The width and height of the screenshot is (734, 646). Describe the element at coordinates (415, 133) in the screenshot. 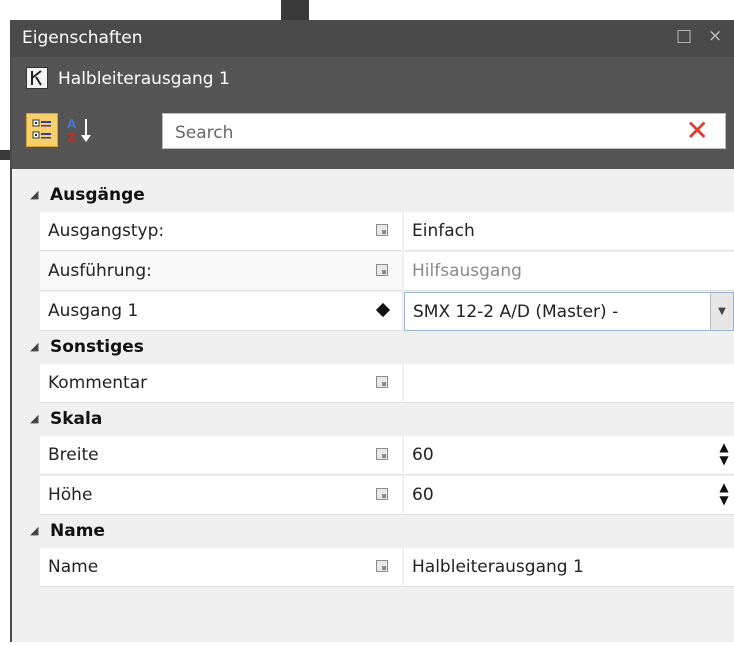

I see `search-input` at that location.